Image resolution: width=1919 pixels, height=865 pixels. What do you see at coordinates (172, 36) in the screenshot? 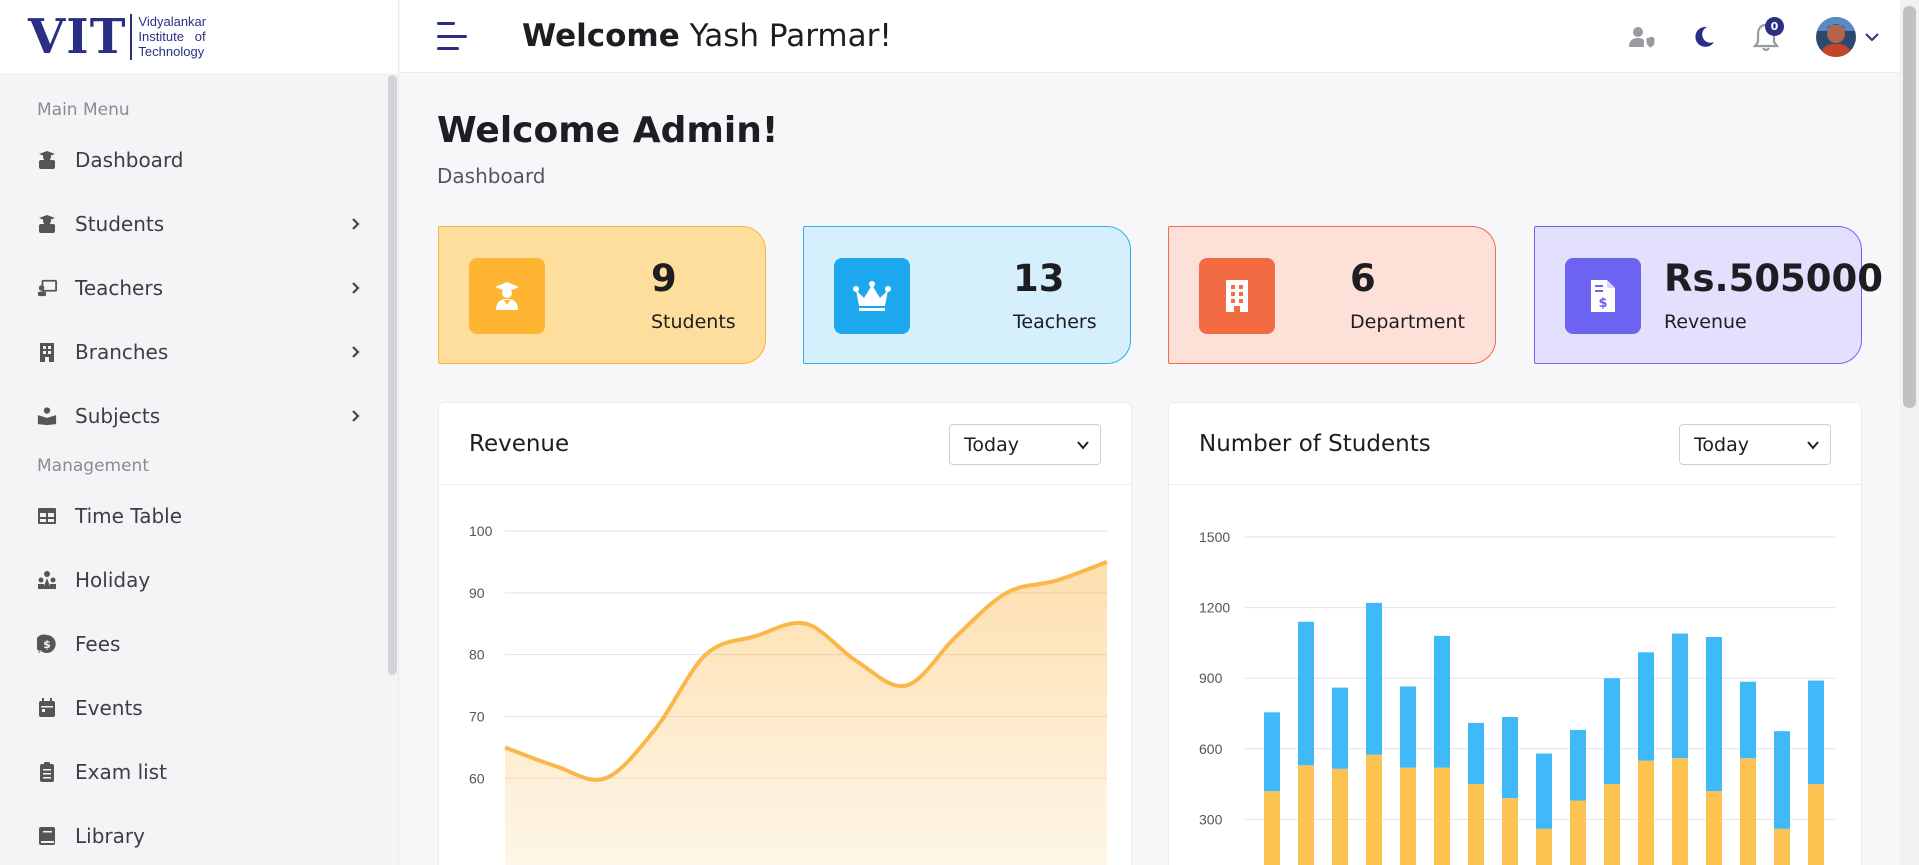
I see `logo-line2: Institute of` at bounding box center [172, 36].